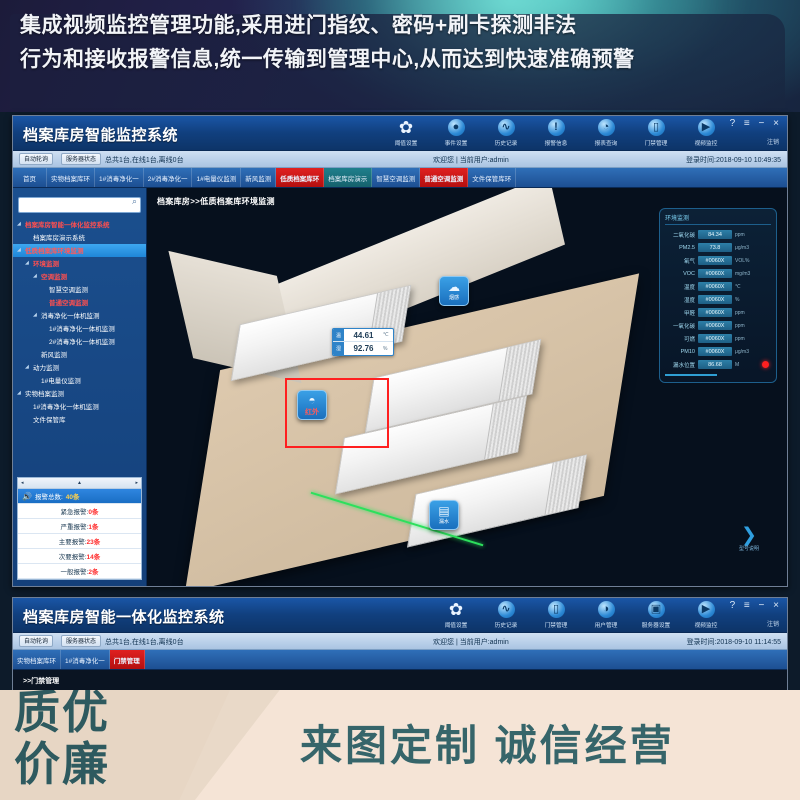 Image resolution: width=800 pixels, height=800 pixels. I want to click on environment-unit: M, so click(737, 364).